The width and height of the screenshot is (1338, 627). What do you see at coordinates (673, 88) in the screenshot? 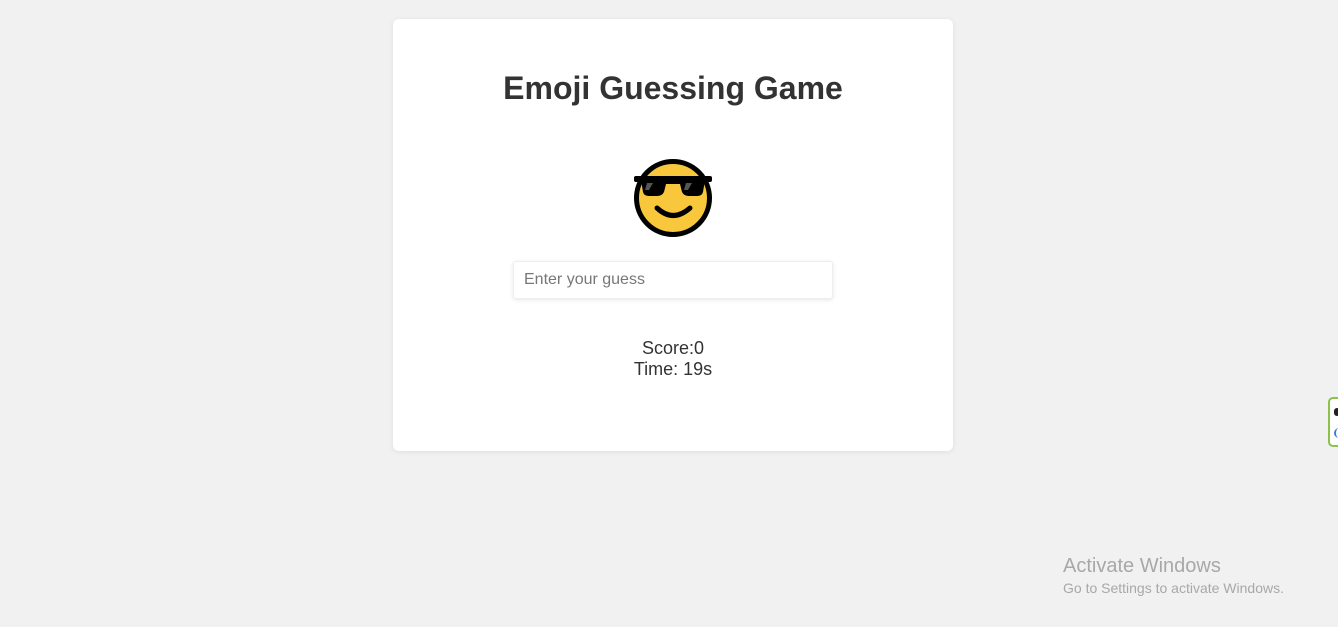
I see `game-title: Emoji Guessing Game` at bounding box center [673, 88].